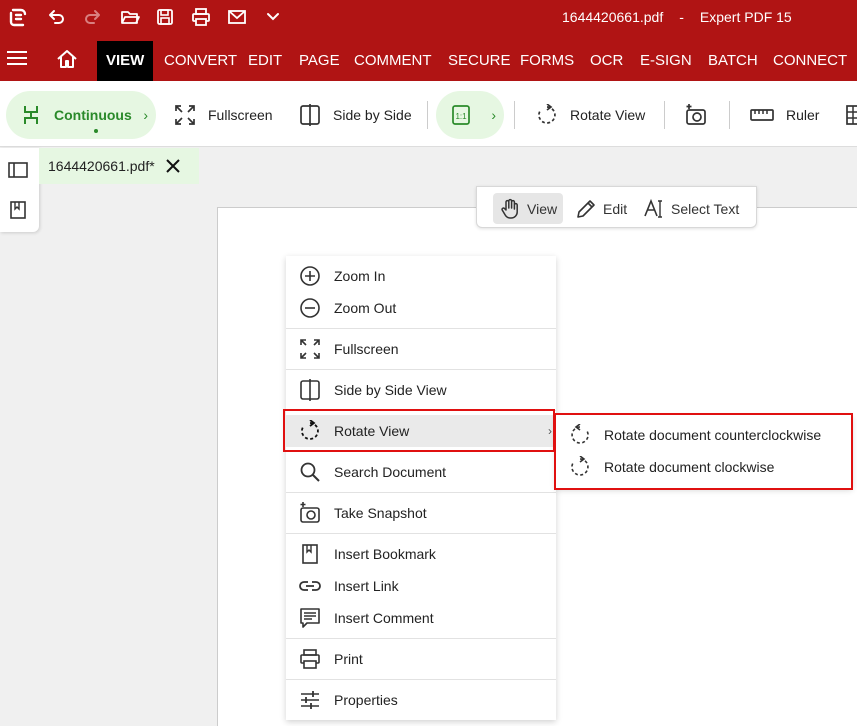 This screenshot has height=726, width=857. Describe the element at coordinates (385, 554) in the screenshot. I see `menu-item-label: Insert Bookmark` at that location.